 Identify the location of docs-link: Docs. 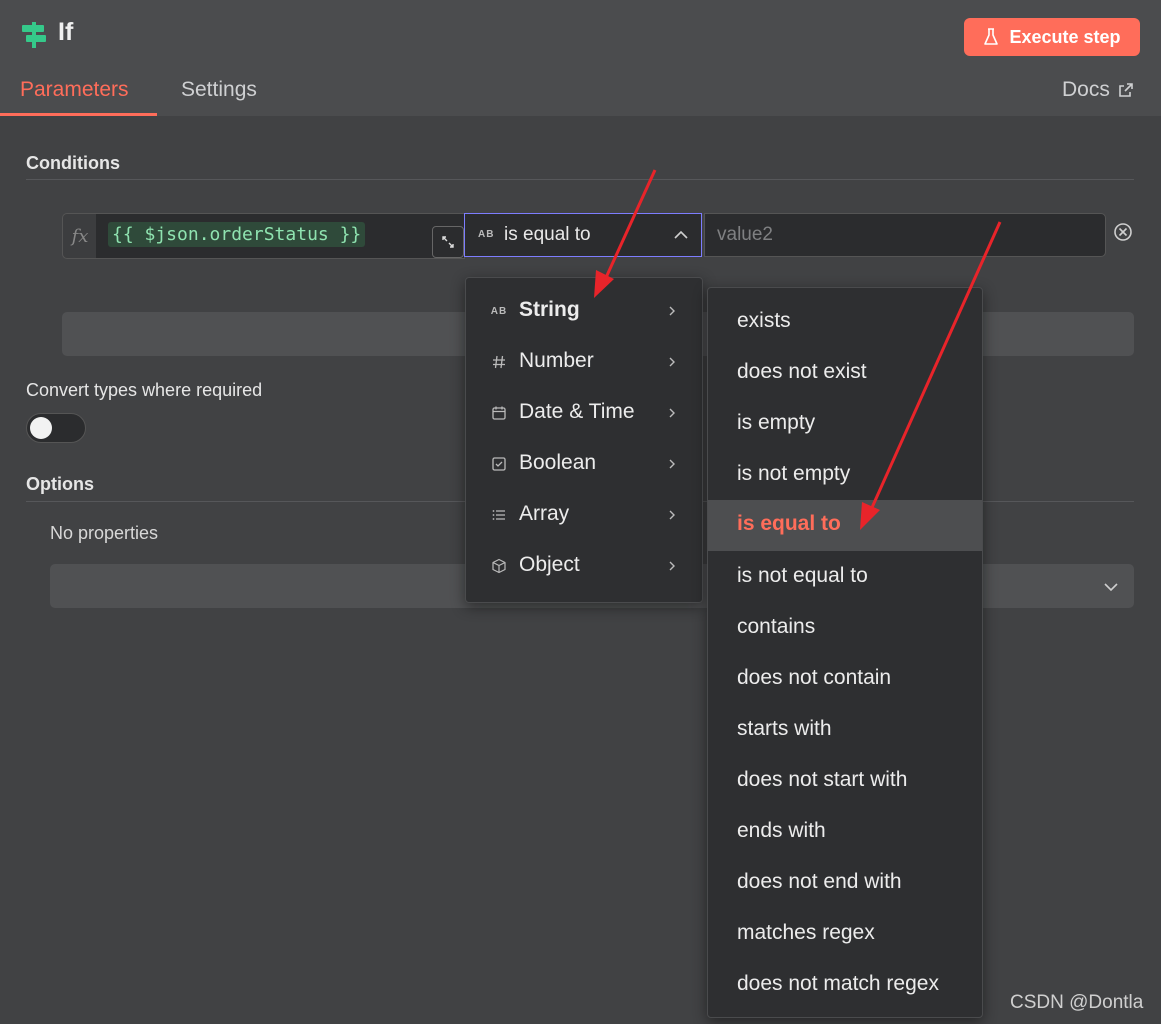
(1098, 90).